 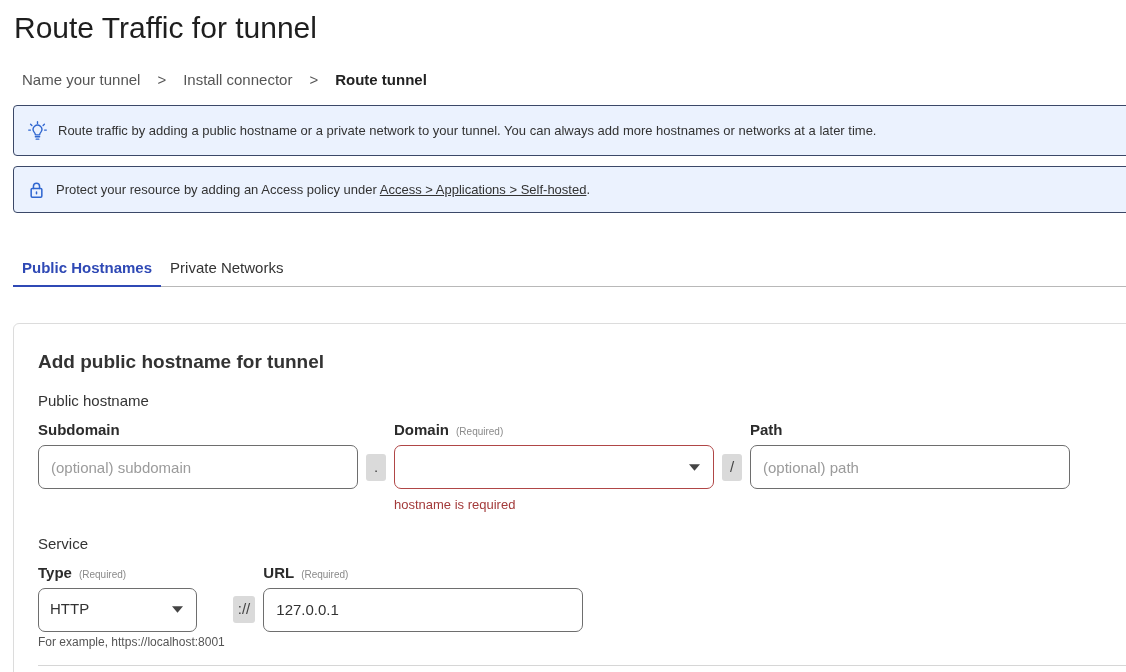 What do you see at coordinates (238, 80) in the screenshot?
I see `breadcrumb-step: Install connector` at bounding box center [238, 80].